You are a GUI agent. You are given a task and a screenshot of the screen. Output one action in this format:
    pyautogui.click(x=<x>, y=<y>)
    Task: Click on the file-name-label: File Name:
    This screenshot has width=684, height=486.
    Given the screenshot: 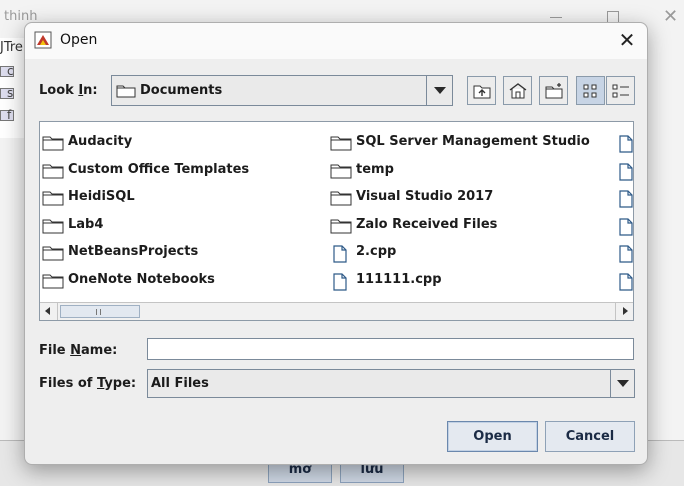 What is the action you would take?
    pyautogui.click(x=78, y=350)
    